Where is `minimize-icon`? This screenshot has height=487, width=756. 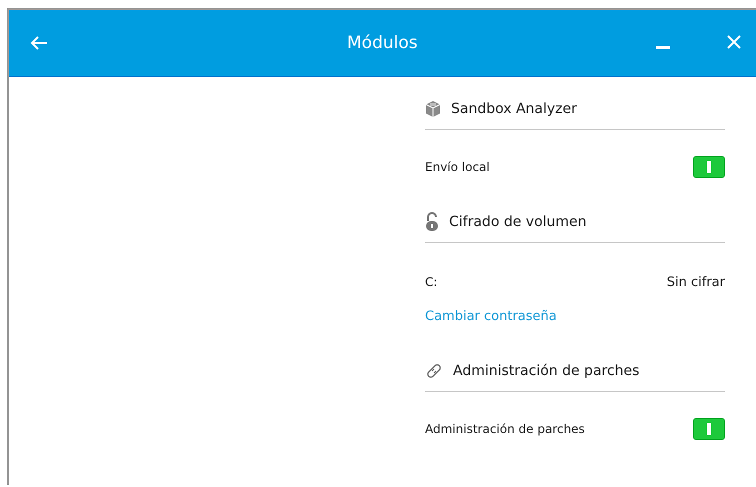 minimize-icon is located at coordinates (663, 48).